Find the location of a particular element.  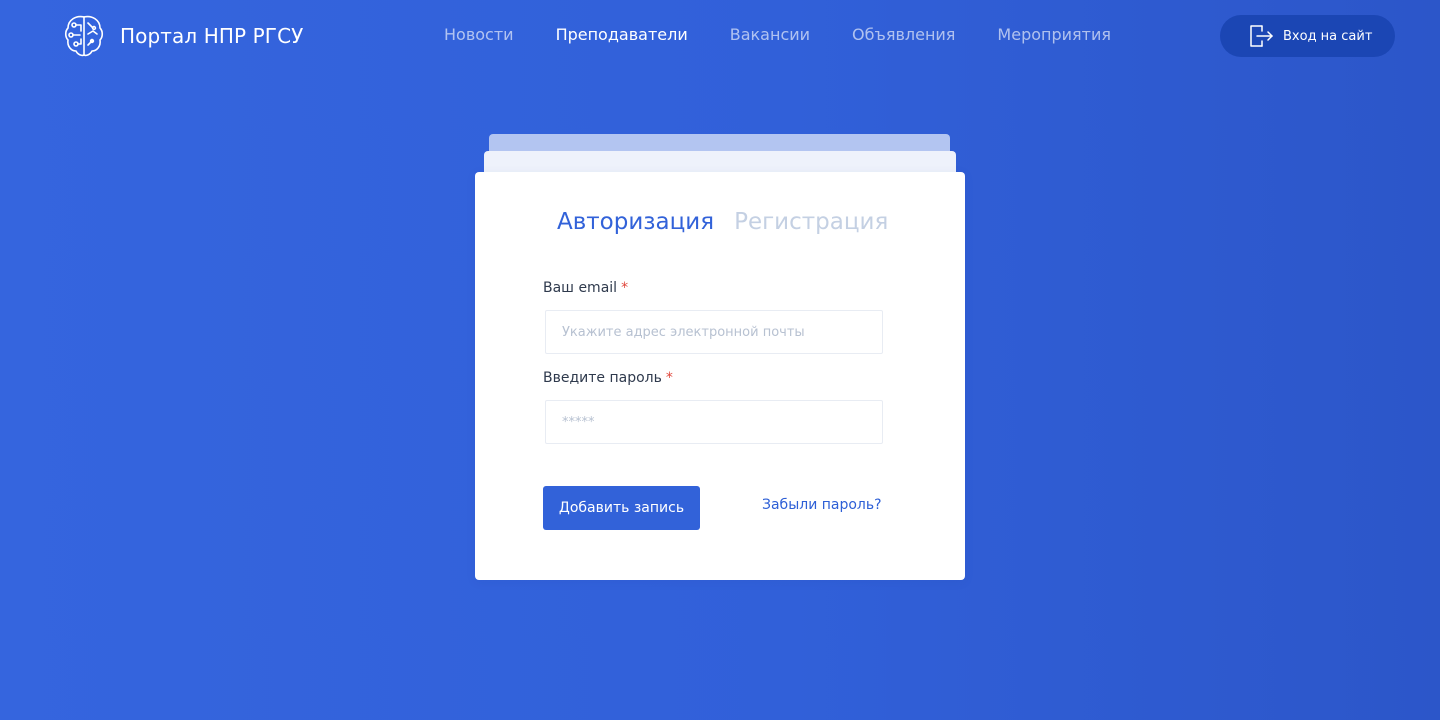

email-required-mark: * is located at coordinates (625, 288).